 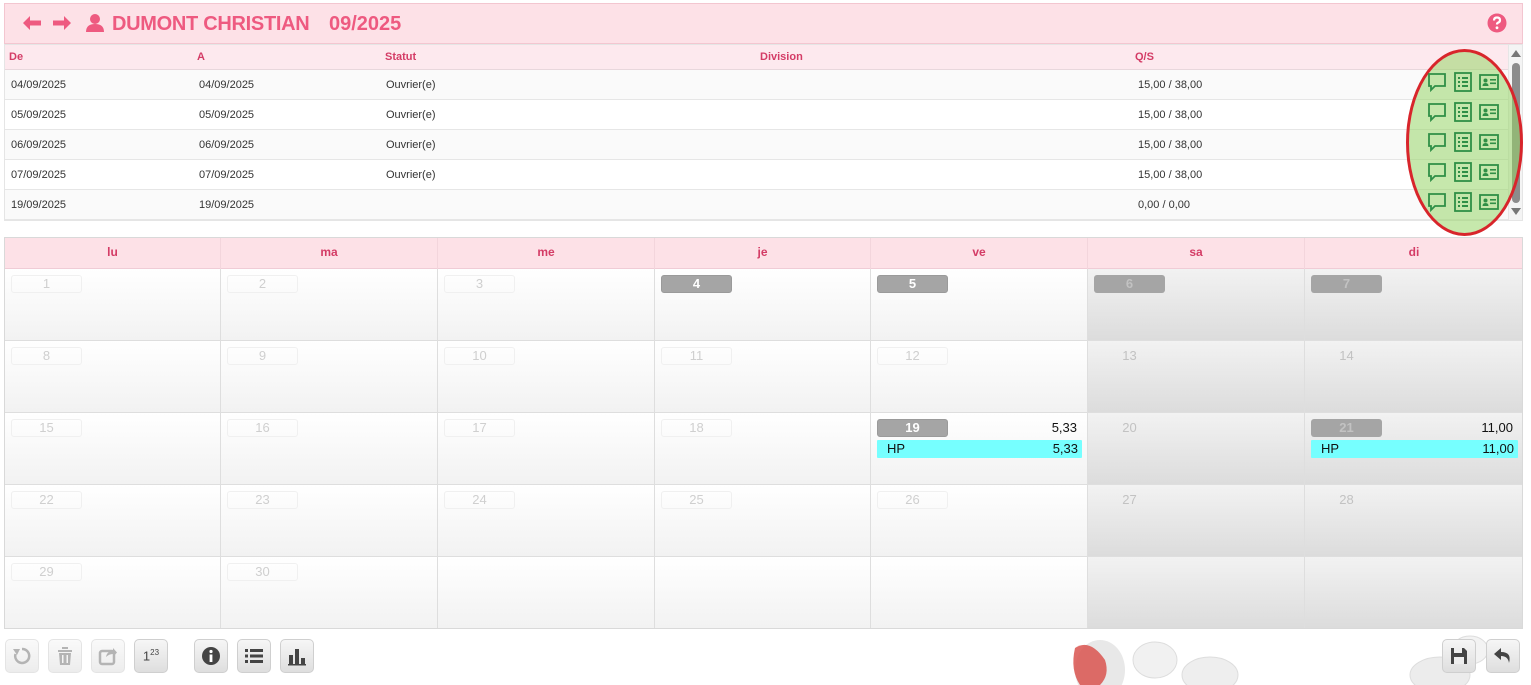 I want to click on calendar-day-cell: 25, so click(x=763, y=521).